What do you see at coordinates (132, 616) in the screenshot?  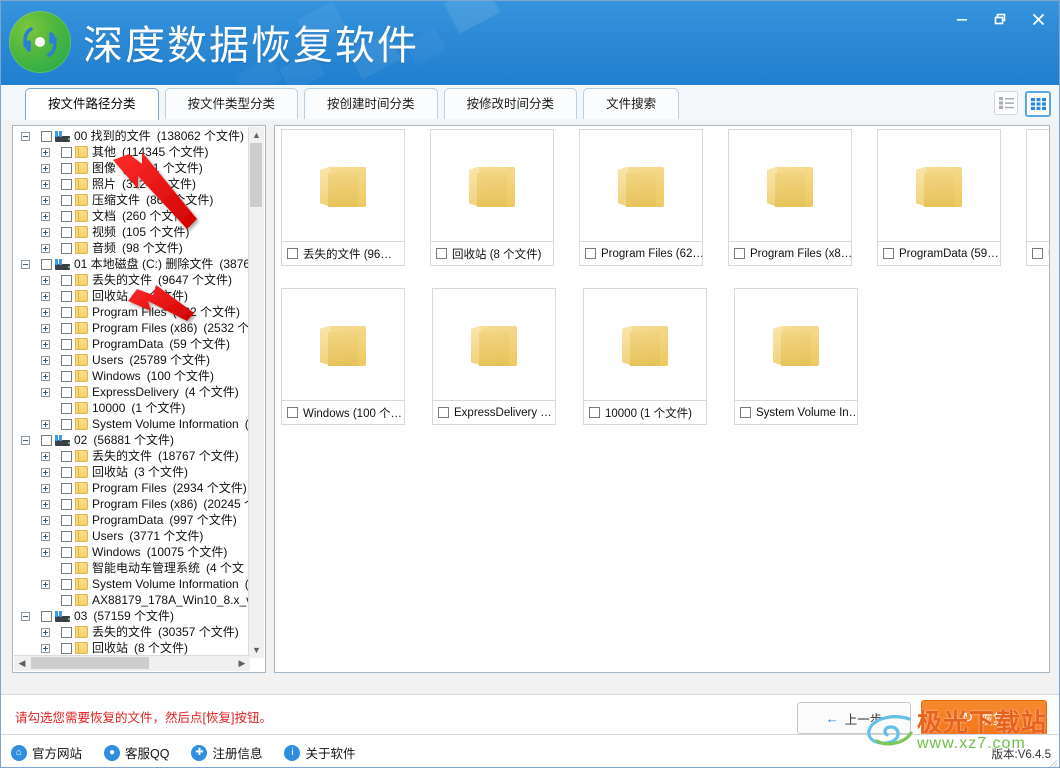 I see `tree-item: 03 (57159 个文件)` at bounding box center [132, 616].